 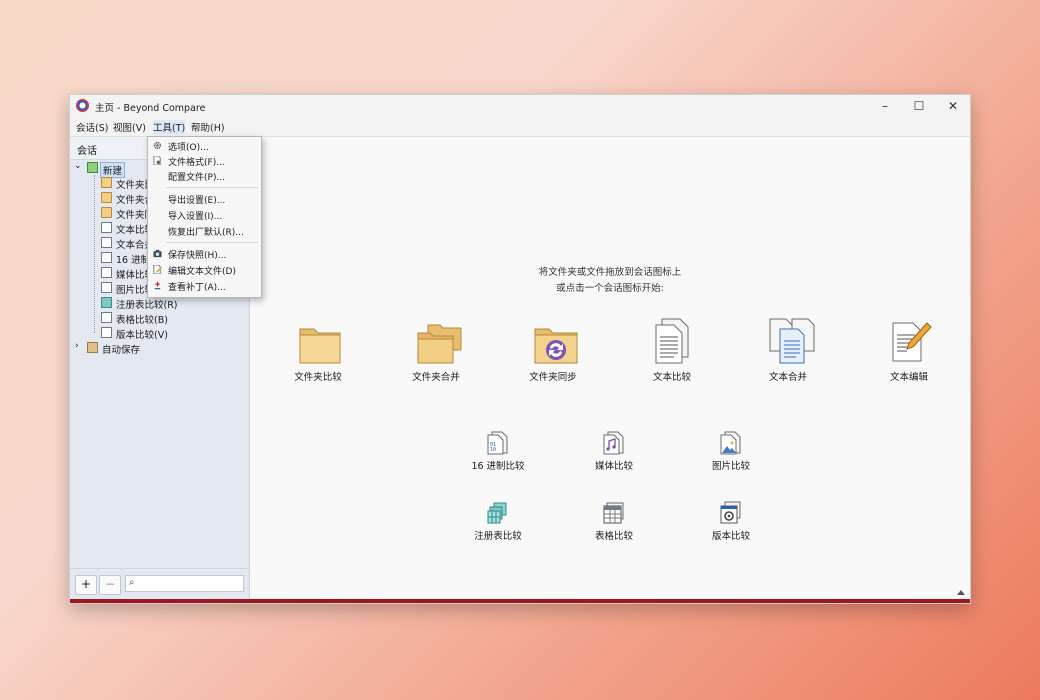 What do you see at coordinates (493, 450) in the screenshot?
I see `svg-text: 10` at bounding box center [493, 450].